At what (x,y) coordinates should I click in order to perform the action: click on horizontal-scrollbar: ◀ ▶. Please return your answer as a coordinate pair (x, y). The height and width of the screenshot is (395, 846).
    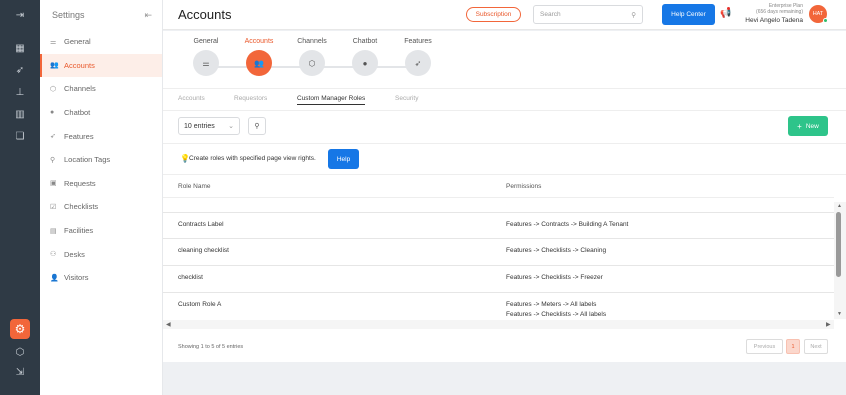
    Looking at the image, I should click on (498, 324).